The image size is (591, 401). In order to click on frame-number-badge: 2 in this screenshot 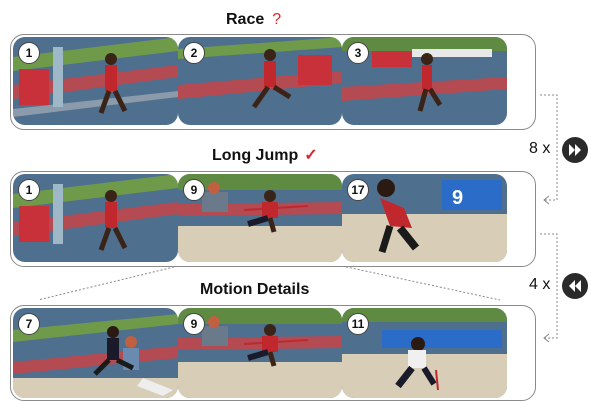, I will do `click(194, 53)`.